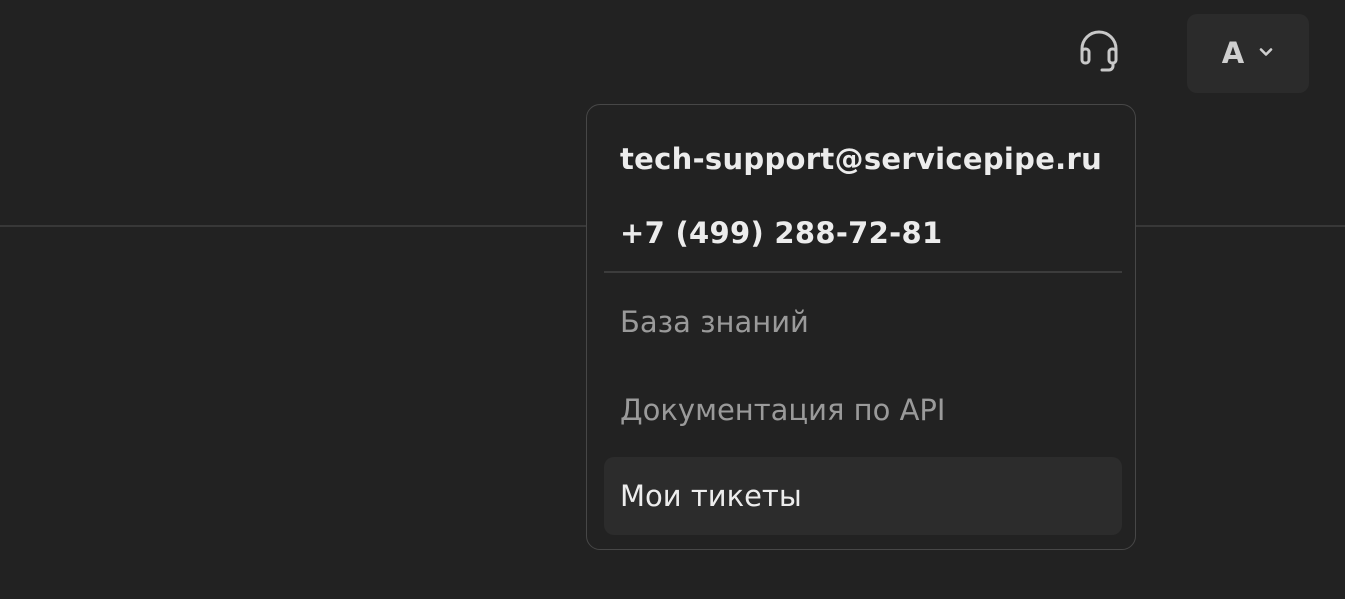  I want to click on headset-icon, so click(1099, 53).